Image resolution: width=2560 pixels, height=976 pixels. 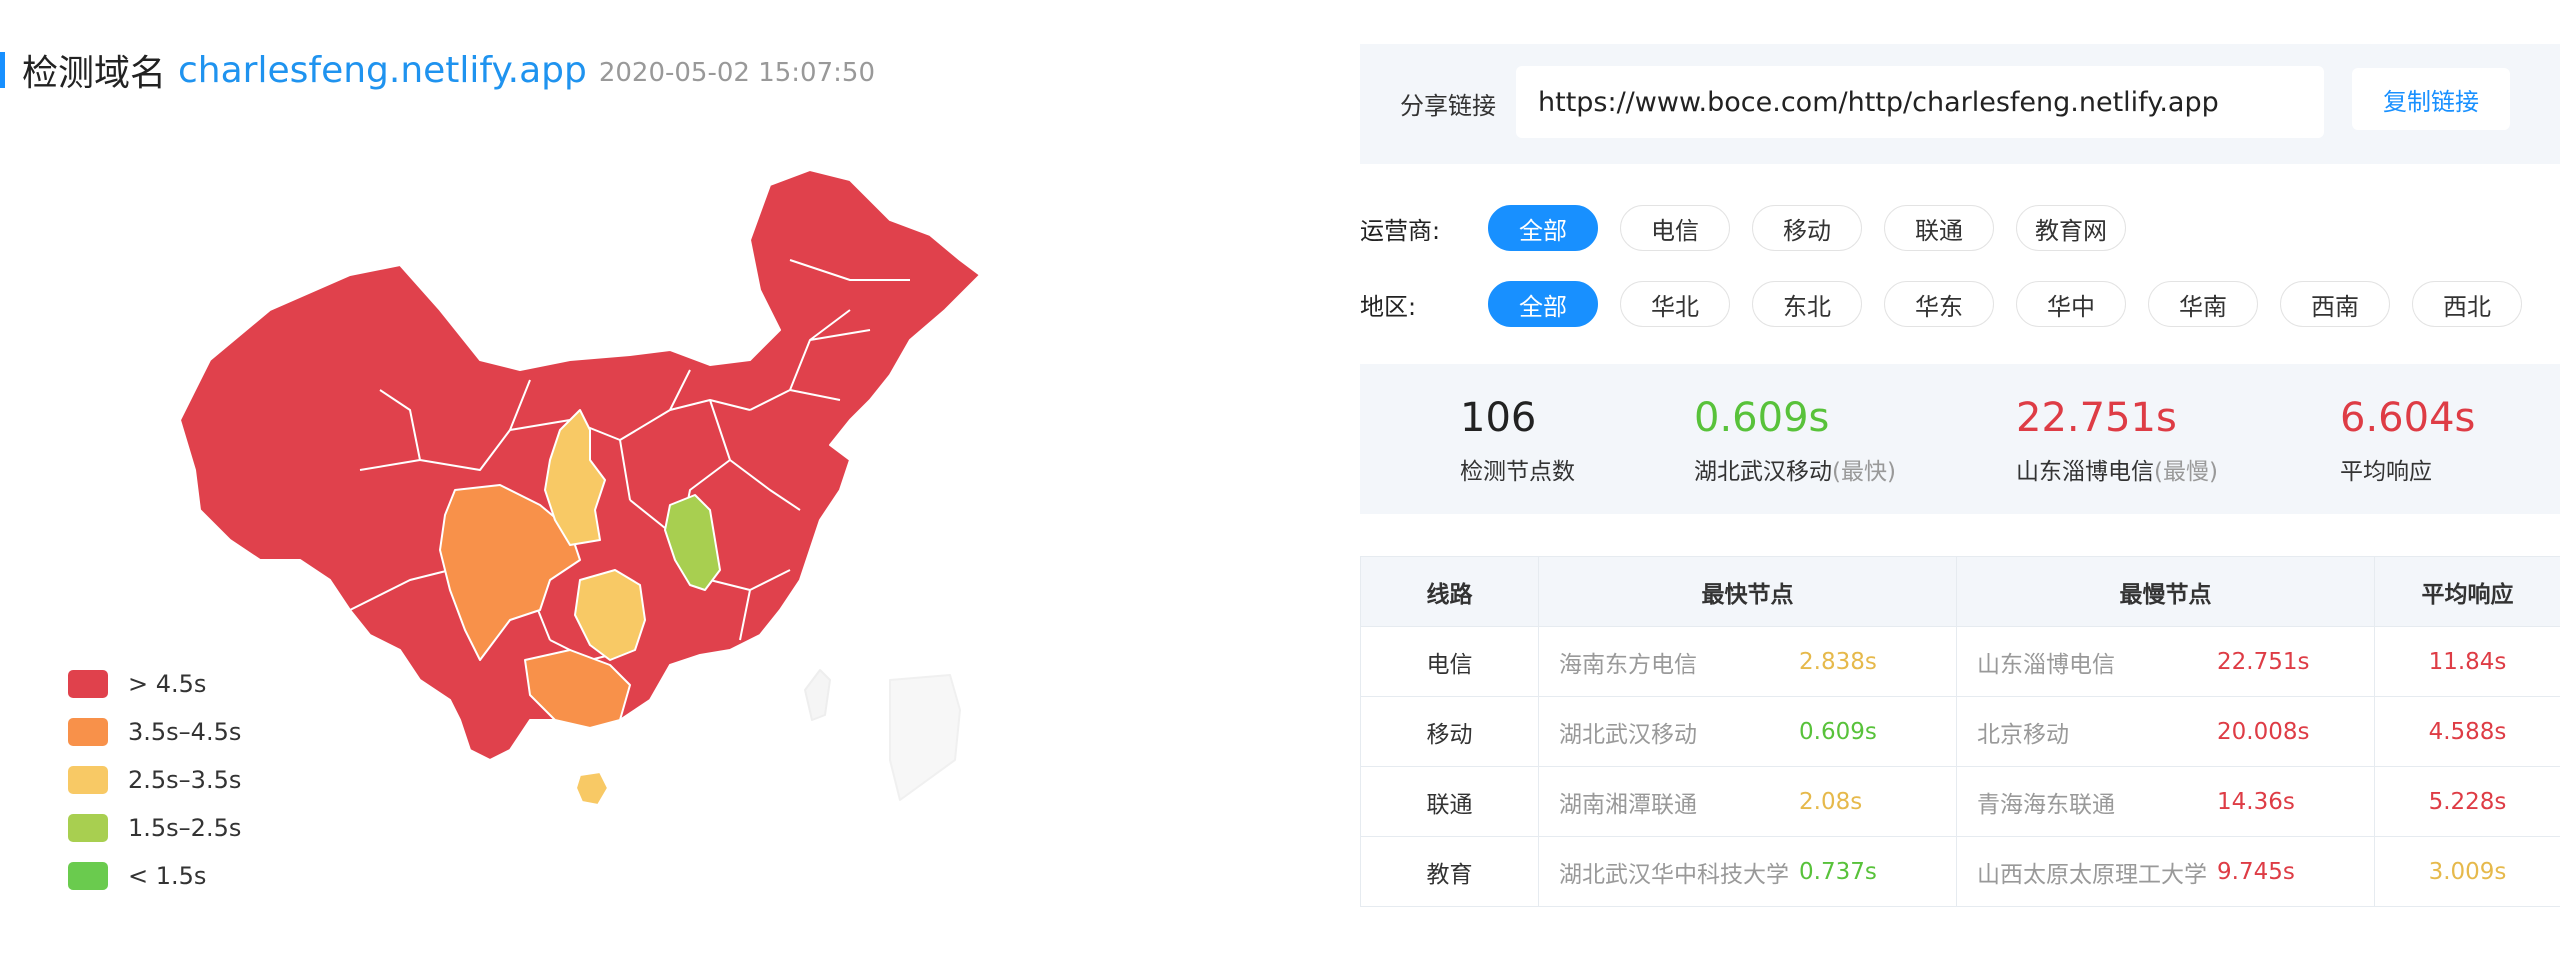 What do you see at coordinates (1449, 871) in the screenshot?
I see `cell-line: 教育` at bounding box center [1449, 871].